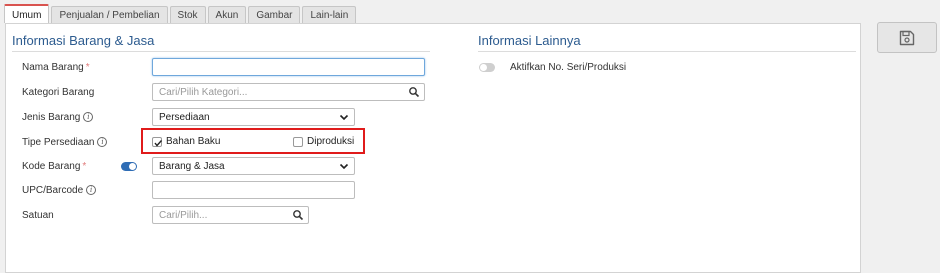  I want to click on tab-penjualan-pembelian: Penjualan / Pembelian, so click(109, 14).